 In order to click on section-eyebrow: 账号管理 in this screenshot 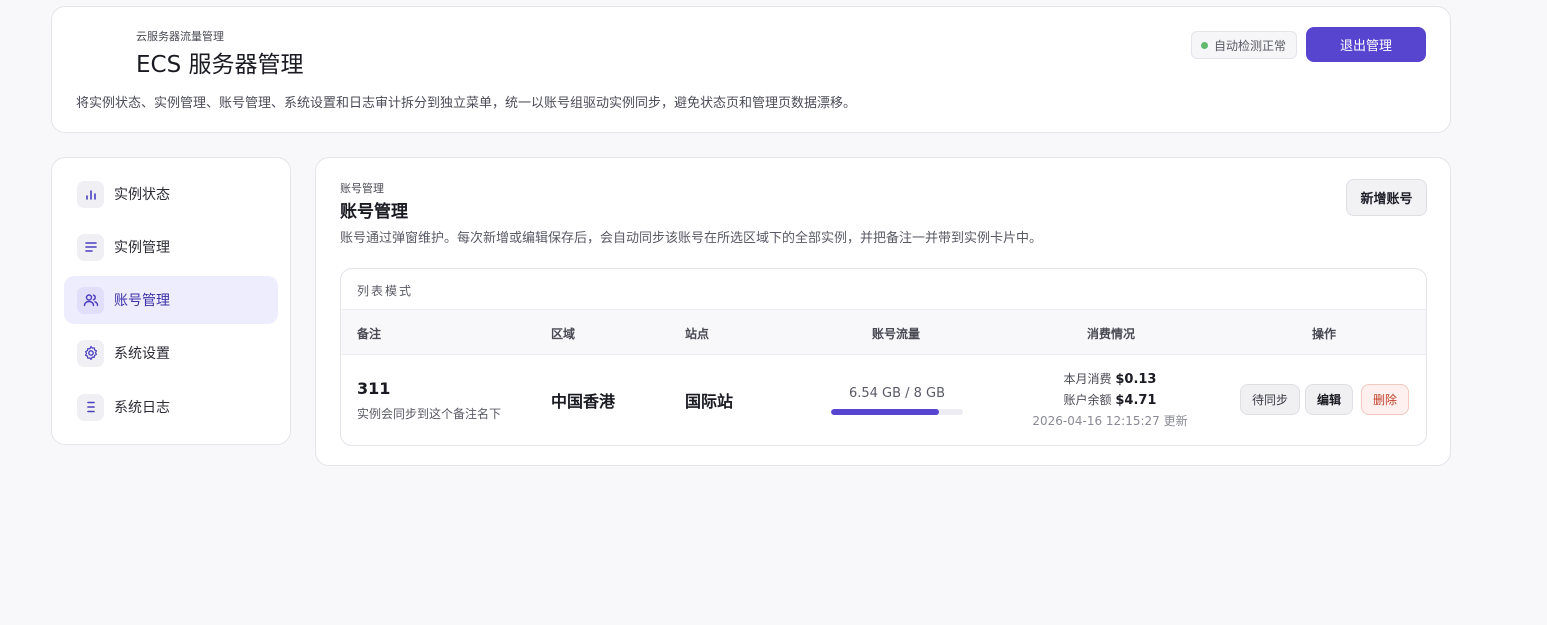, I will do `click(362, 188)`.